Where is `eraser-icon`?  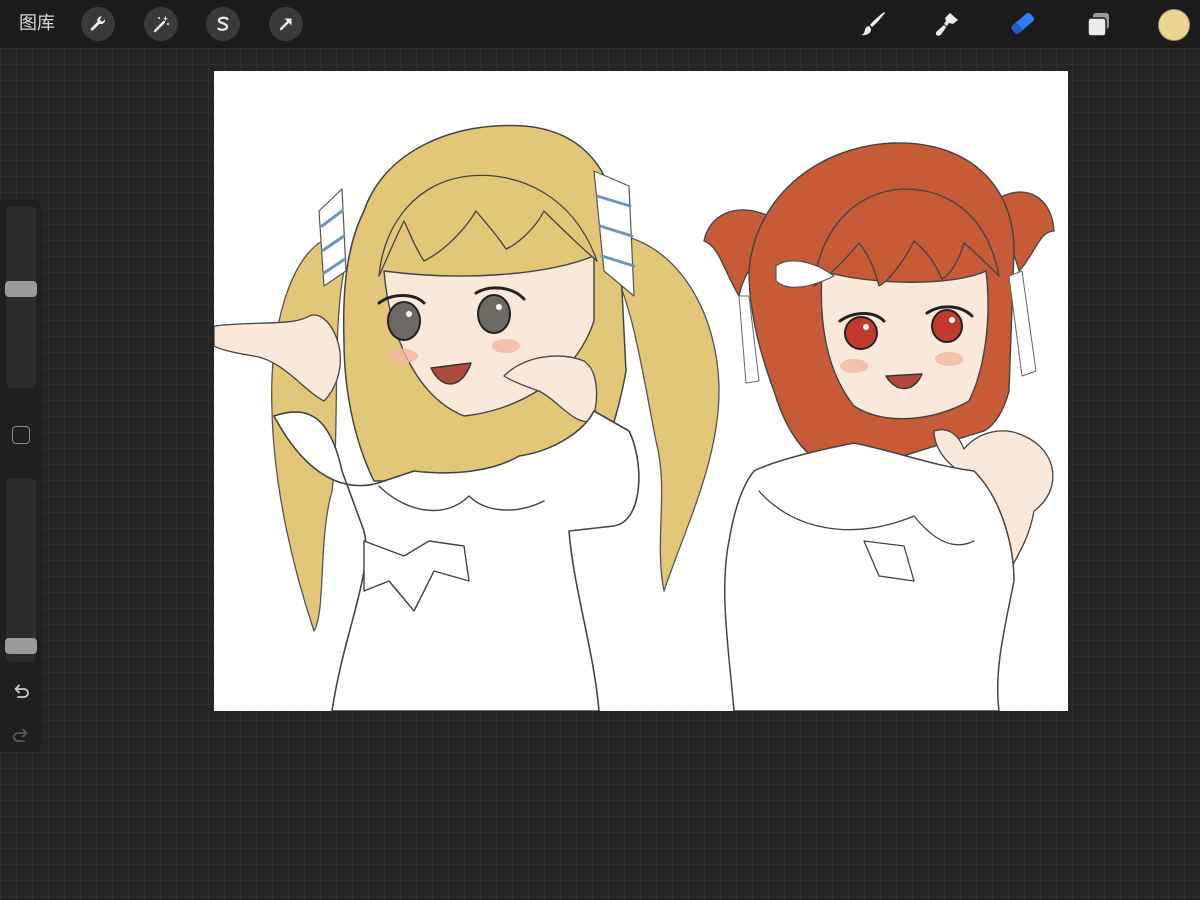 eraser-icon is located at coordinates (1023, 23).